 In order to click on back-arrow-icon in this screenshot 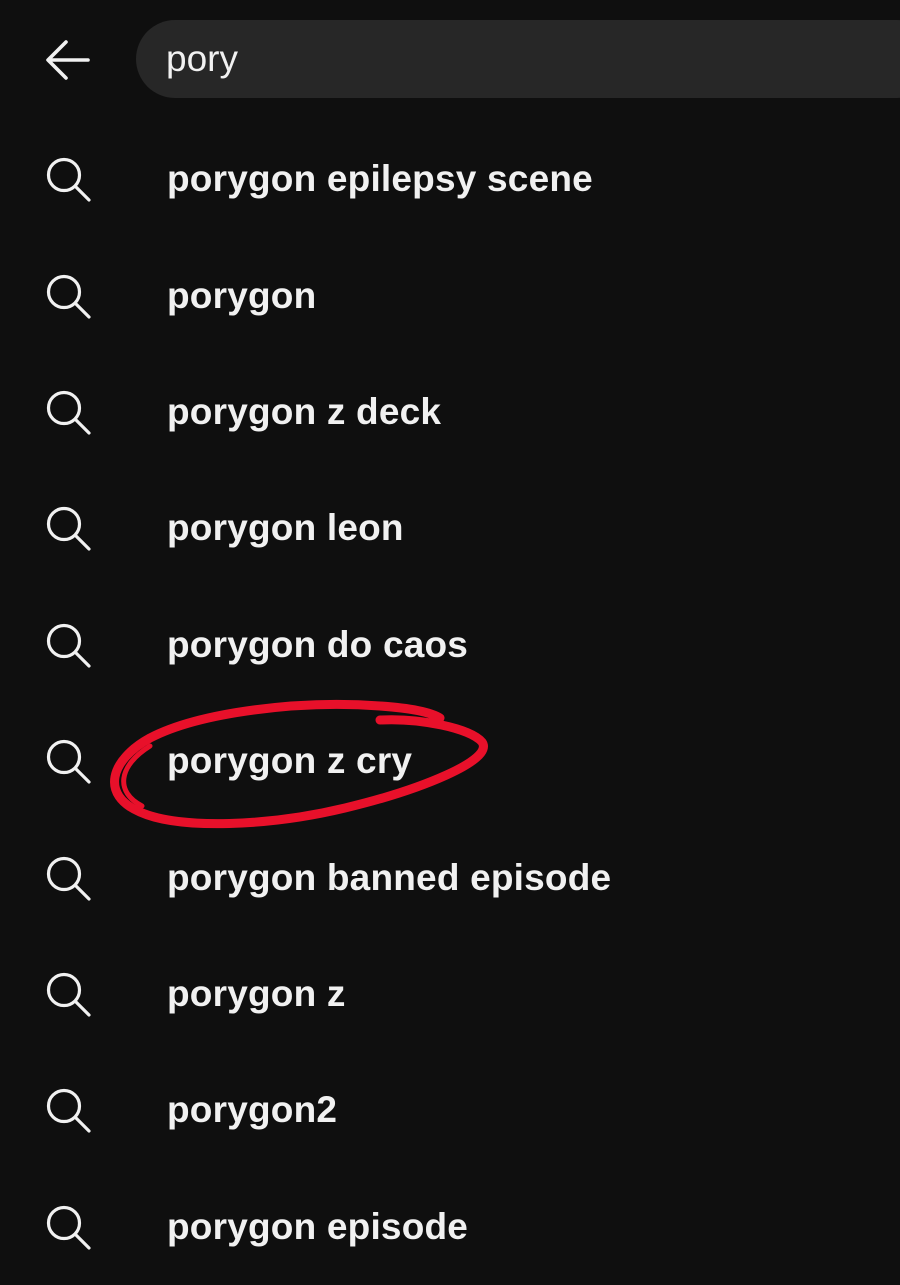, I will do `click(68, 60)`.